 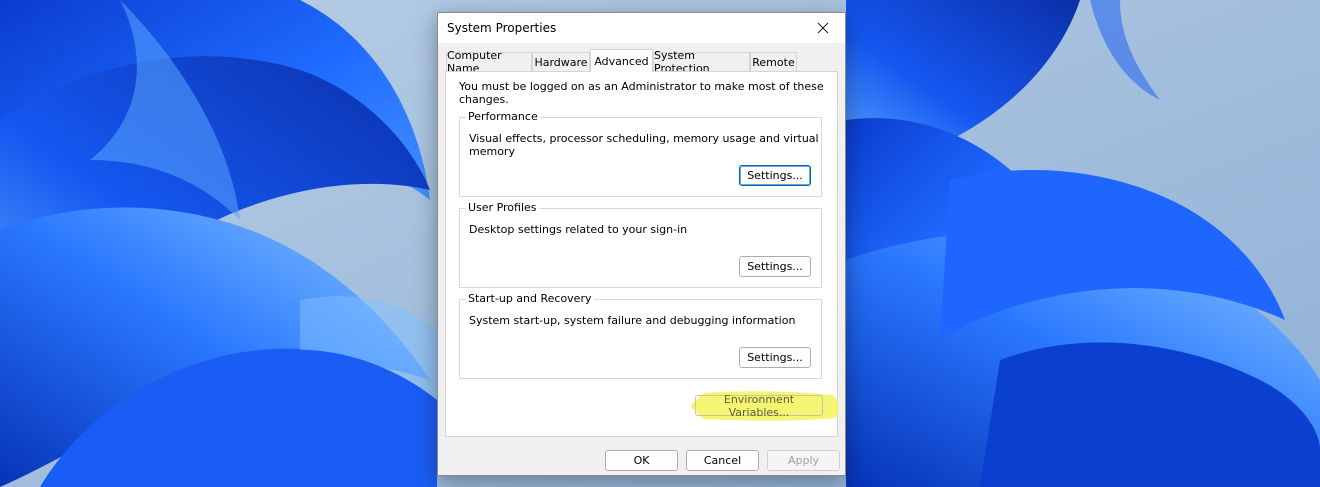 I want to click on tab-remote: Remote, so click(x=773, y=61).